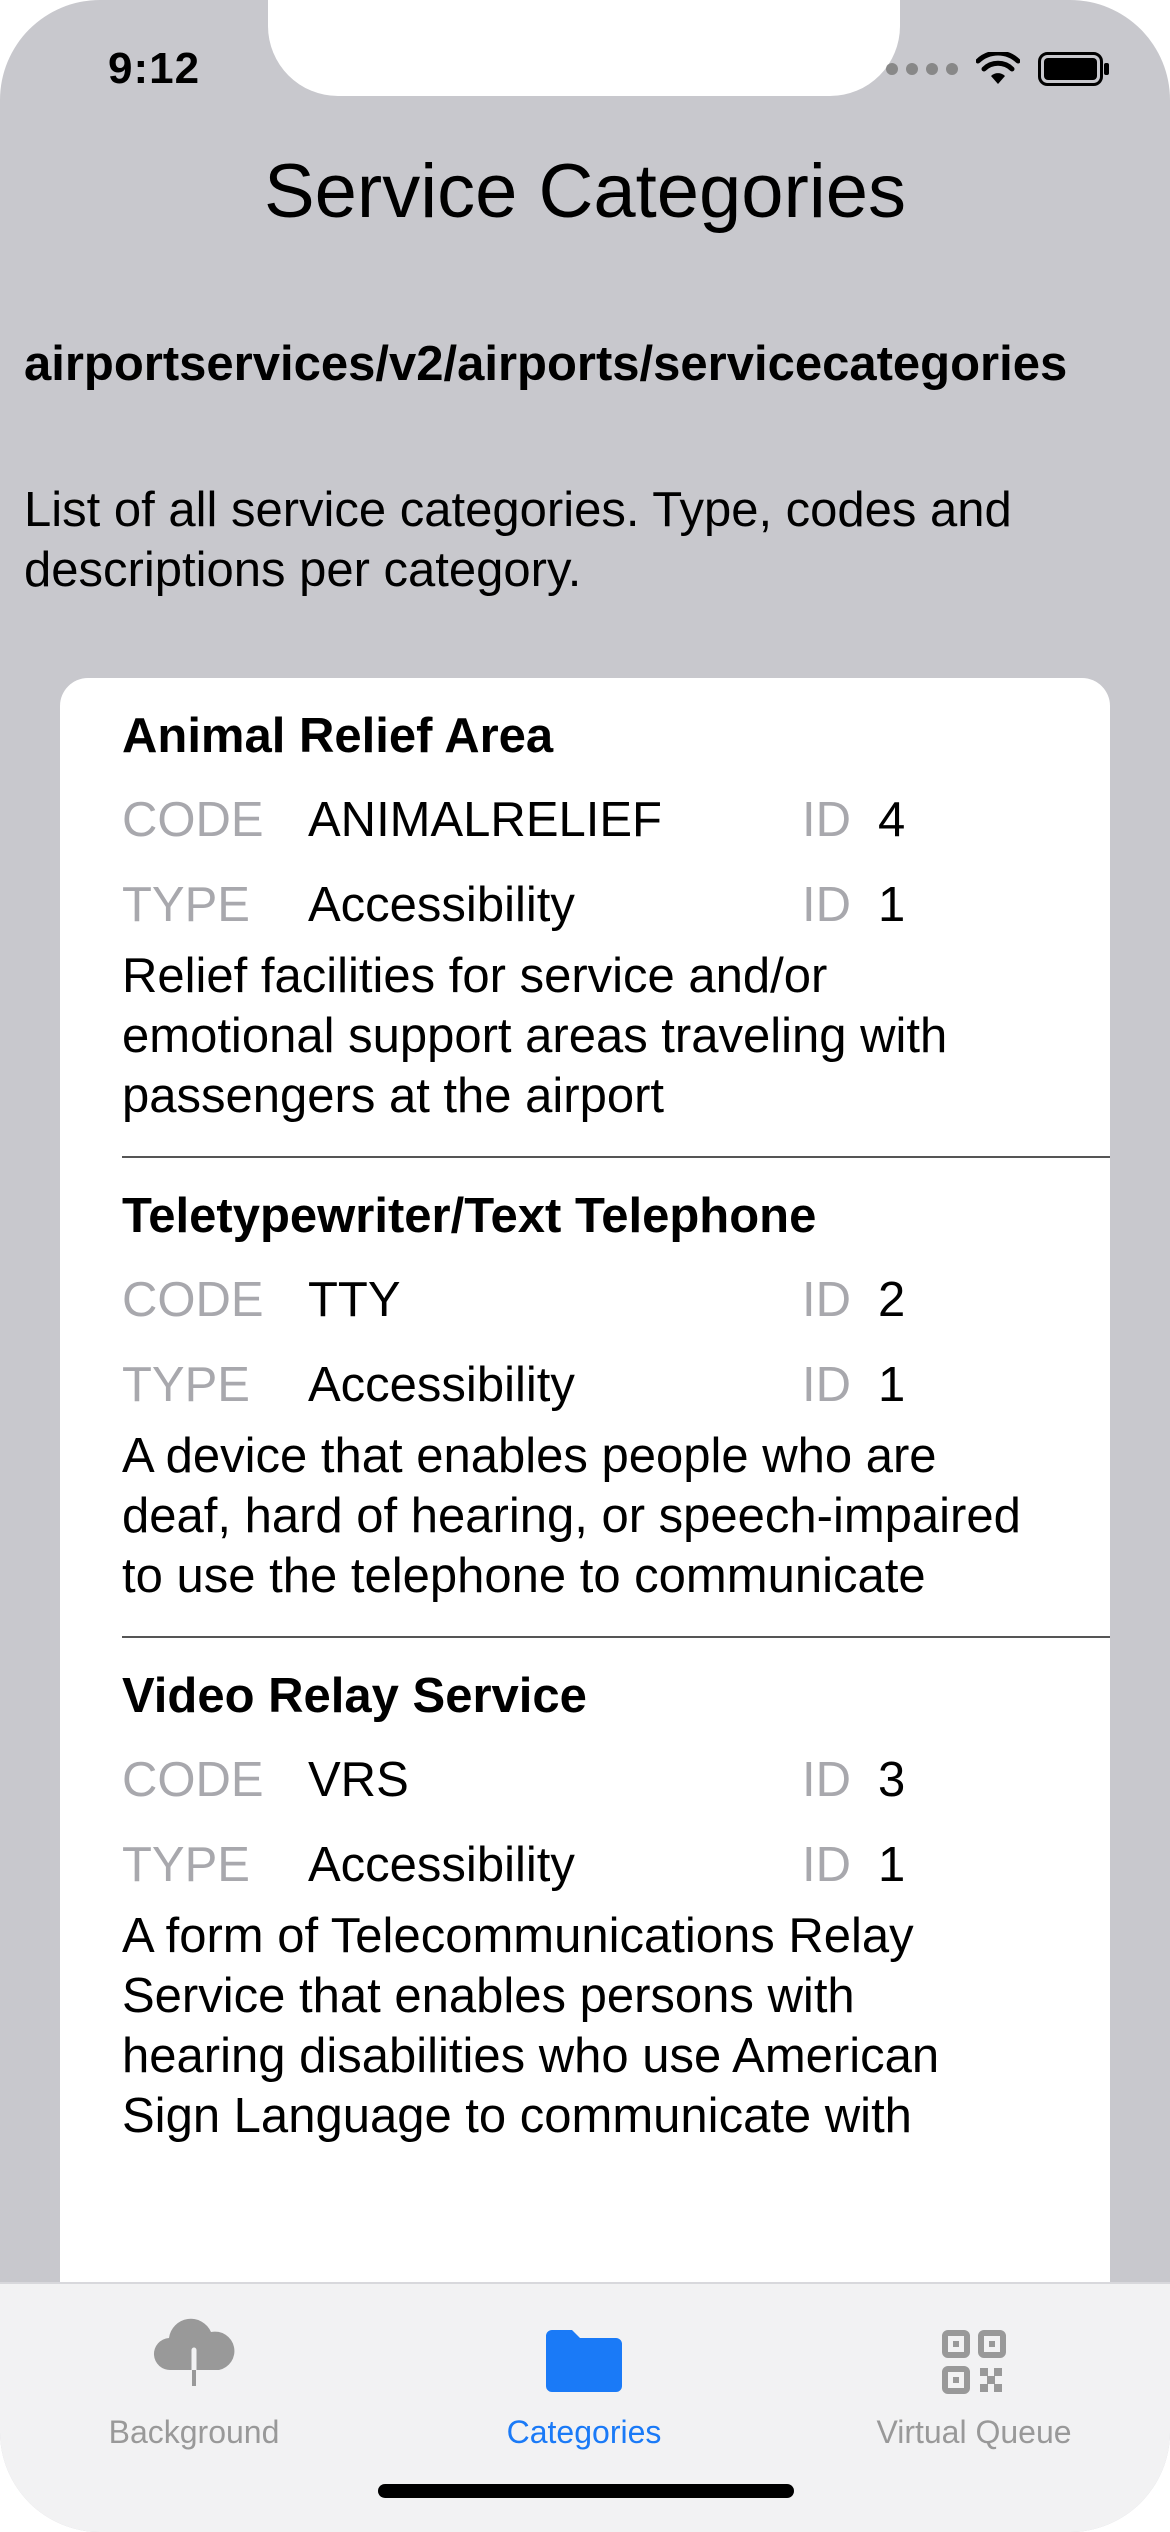 This screenshot has width=1170, height=2532. What do you see at coordinates (616, 1764) in the screenshot?
I see `code-row: CODE VRS ID 3` at bounding box center [616, 1764].